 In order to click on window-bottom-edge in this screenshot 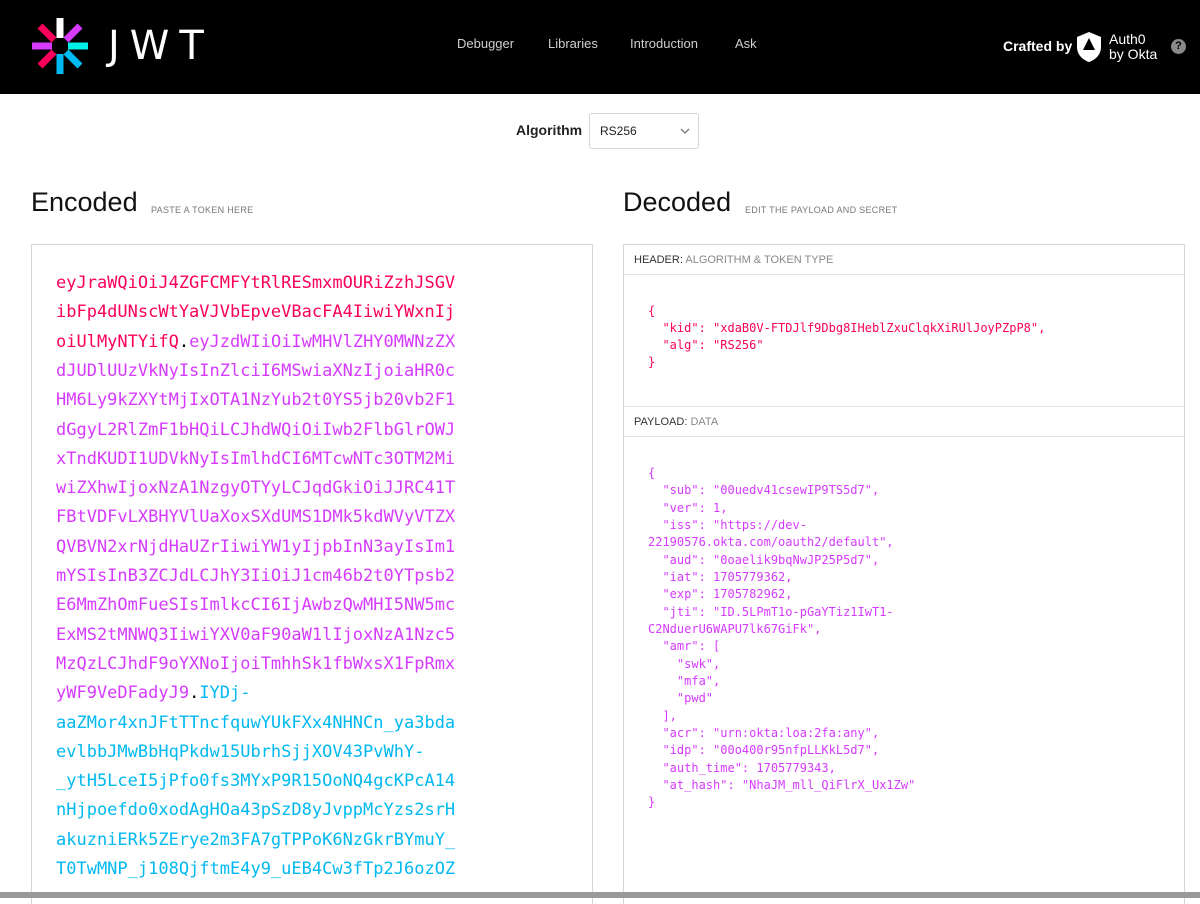, I will do `click(600, 895)`.